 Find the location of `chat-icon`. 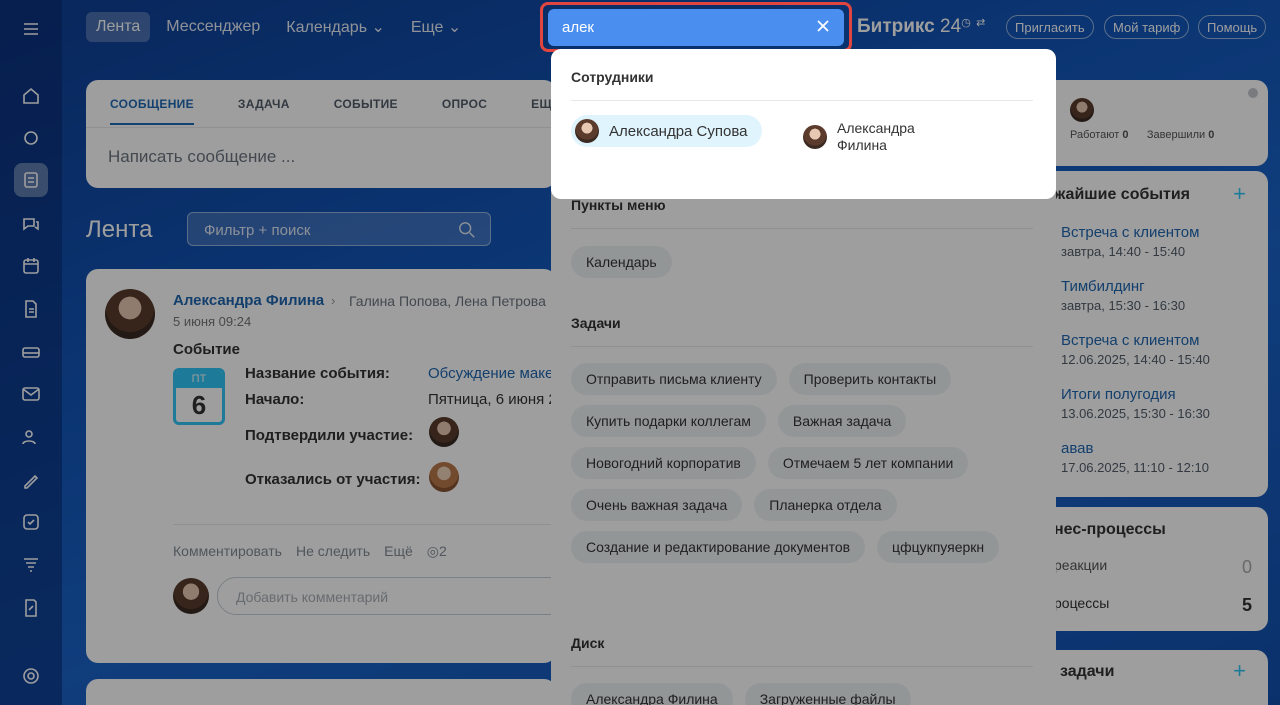

chat-icon is located at coordinates (31, 224).